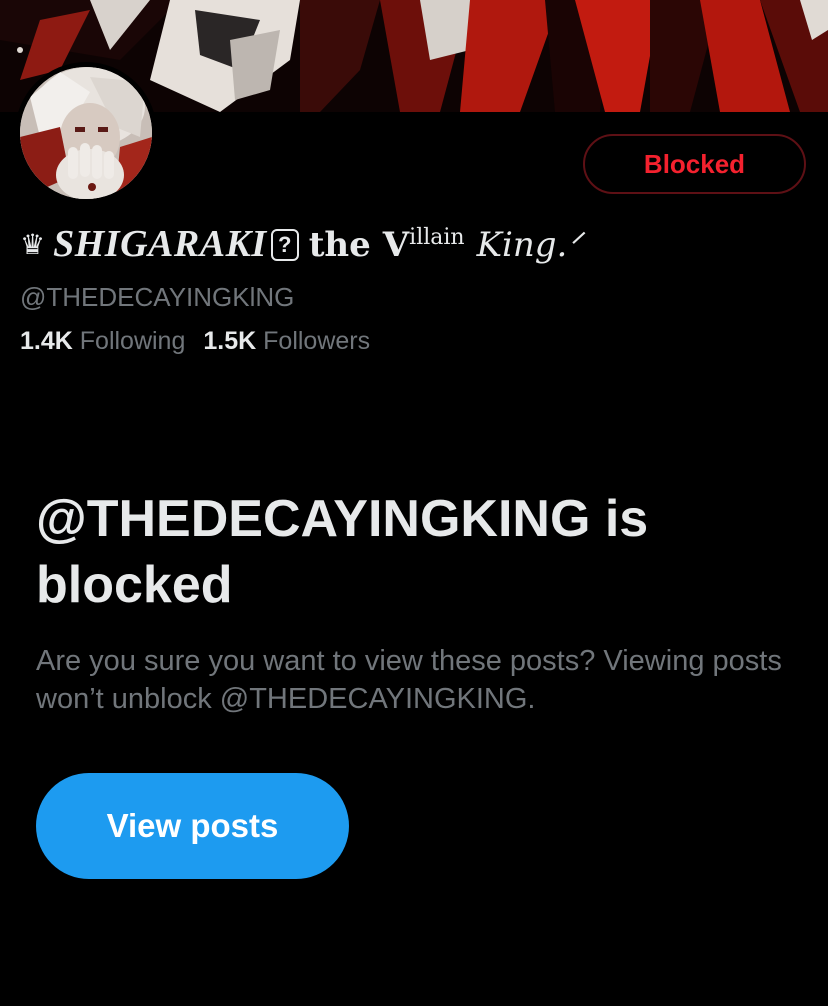 The image size is (828, 1006). I want to click on unsupported-emoji-icon: ?, so click(284, 245).